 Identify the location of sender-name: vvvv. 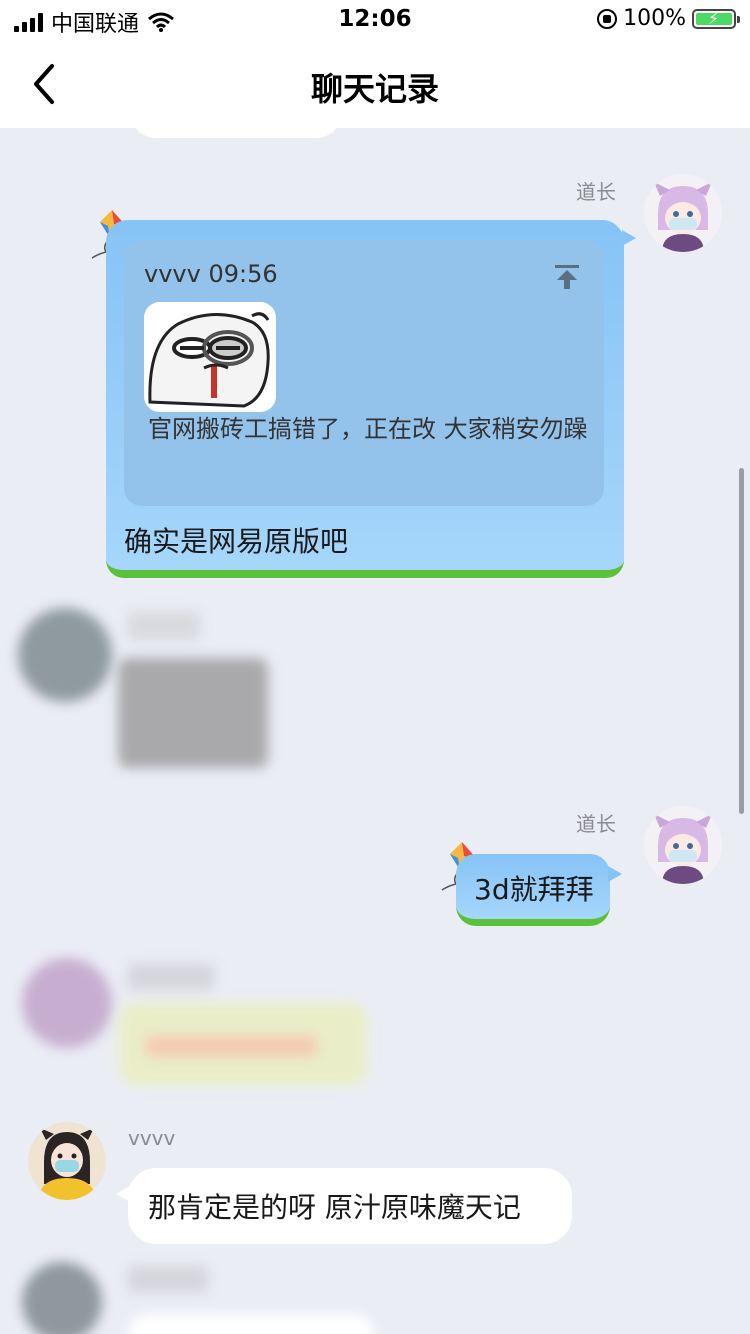
(152, 1138).